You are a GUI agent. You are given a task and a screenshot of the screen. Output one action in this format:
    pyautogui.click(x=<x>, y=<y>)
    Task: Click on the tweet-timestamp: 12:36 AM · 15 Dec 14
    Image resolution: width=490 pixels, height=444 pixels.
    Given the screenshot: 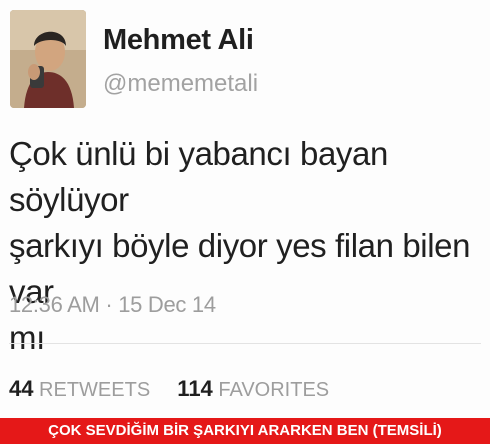 What is the action you would take?
    pyautogui.click(x=112, y=305)
    